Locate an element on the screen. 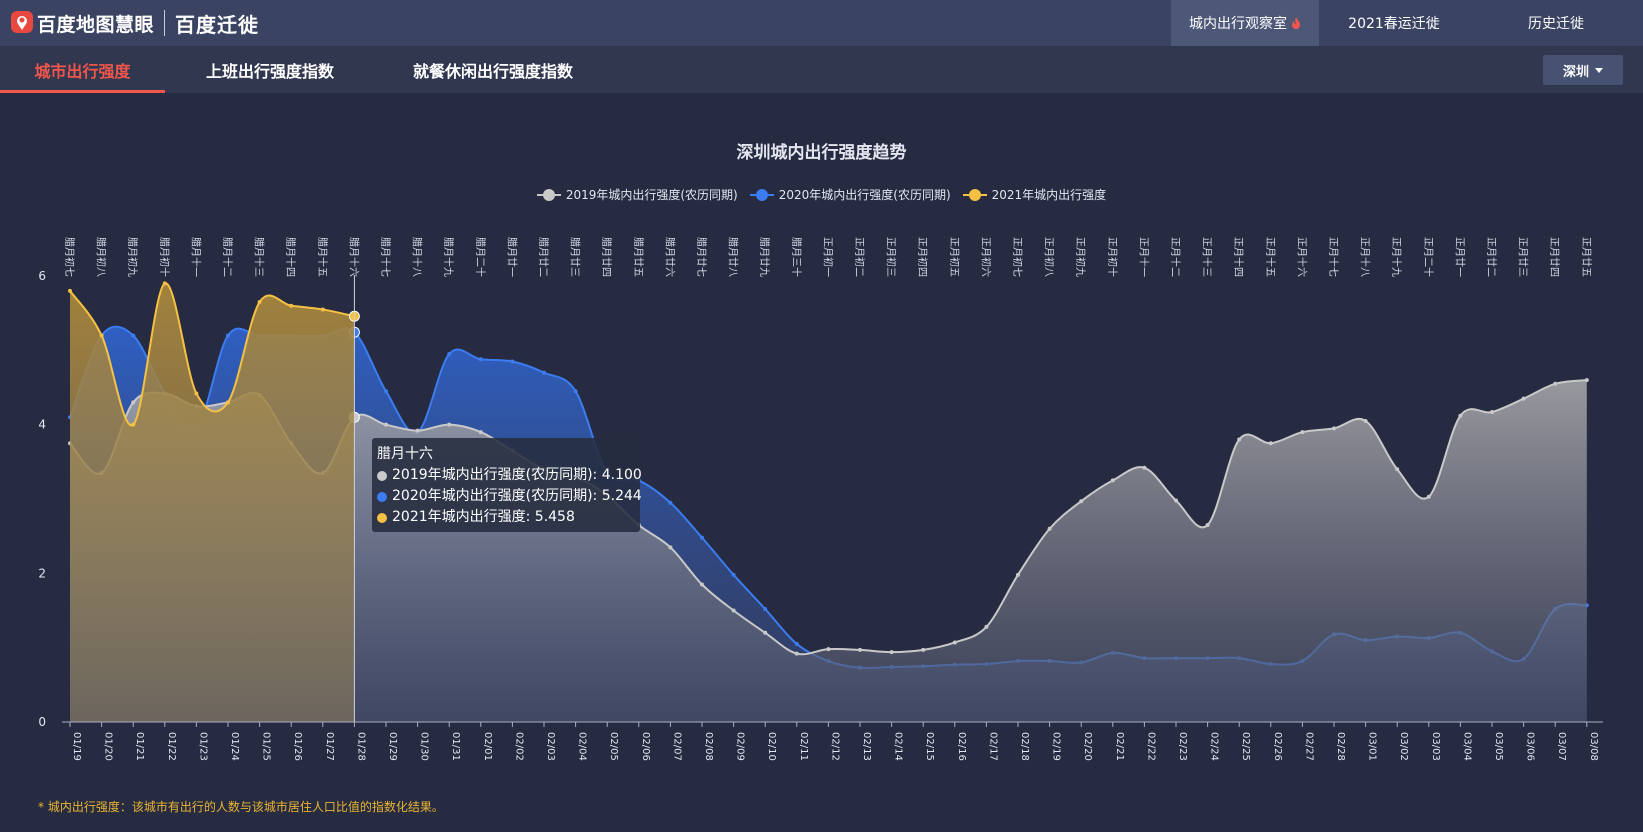  tooltip-dot-2020 is located at coordinates (382, 496).